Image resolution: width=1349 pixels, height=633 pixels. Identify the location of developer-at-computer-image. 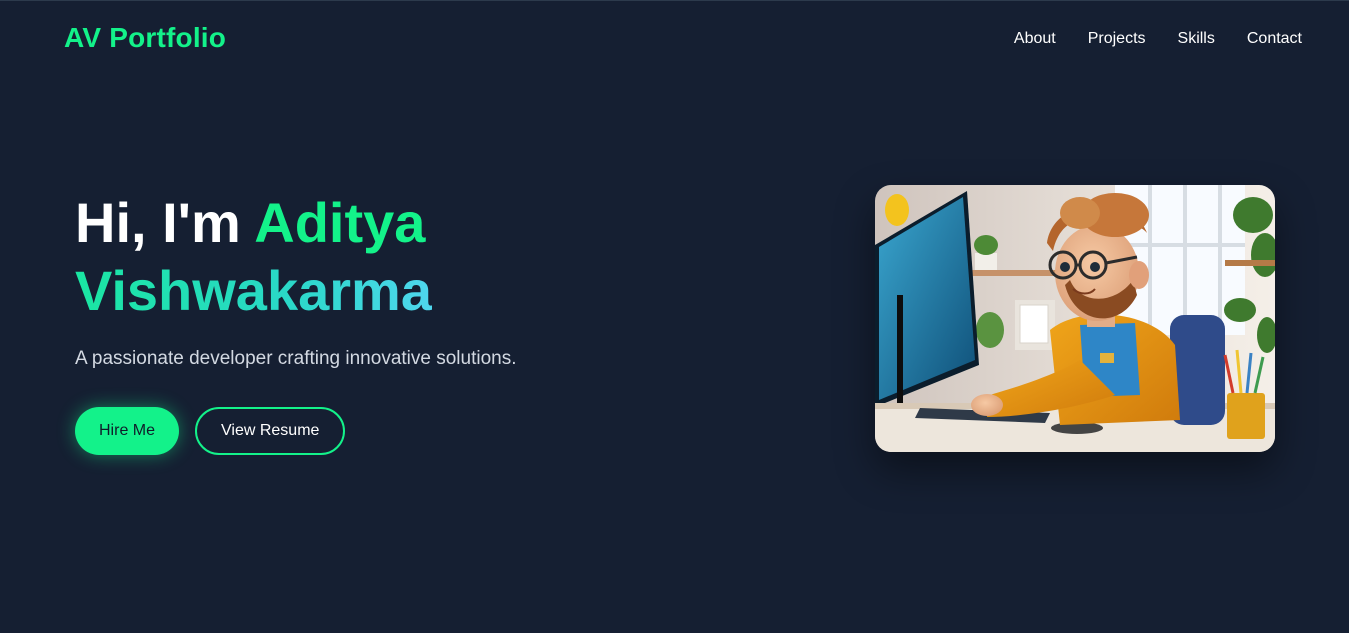
(1075, 318).